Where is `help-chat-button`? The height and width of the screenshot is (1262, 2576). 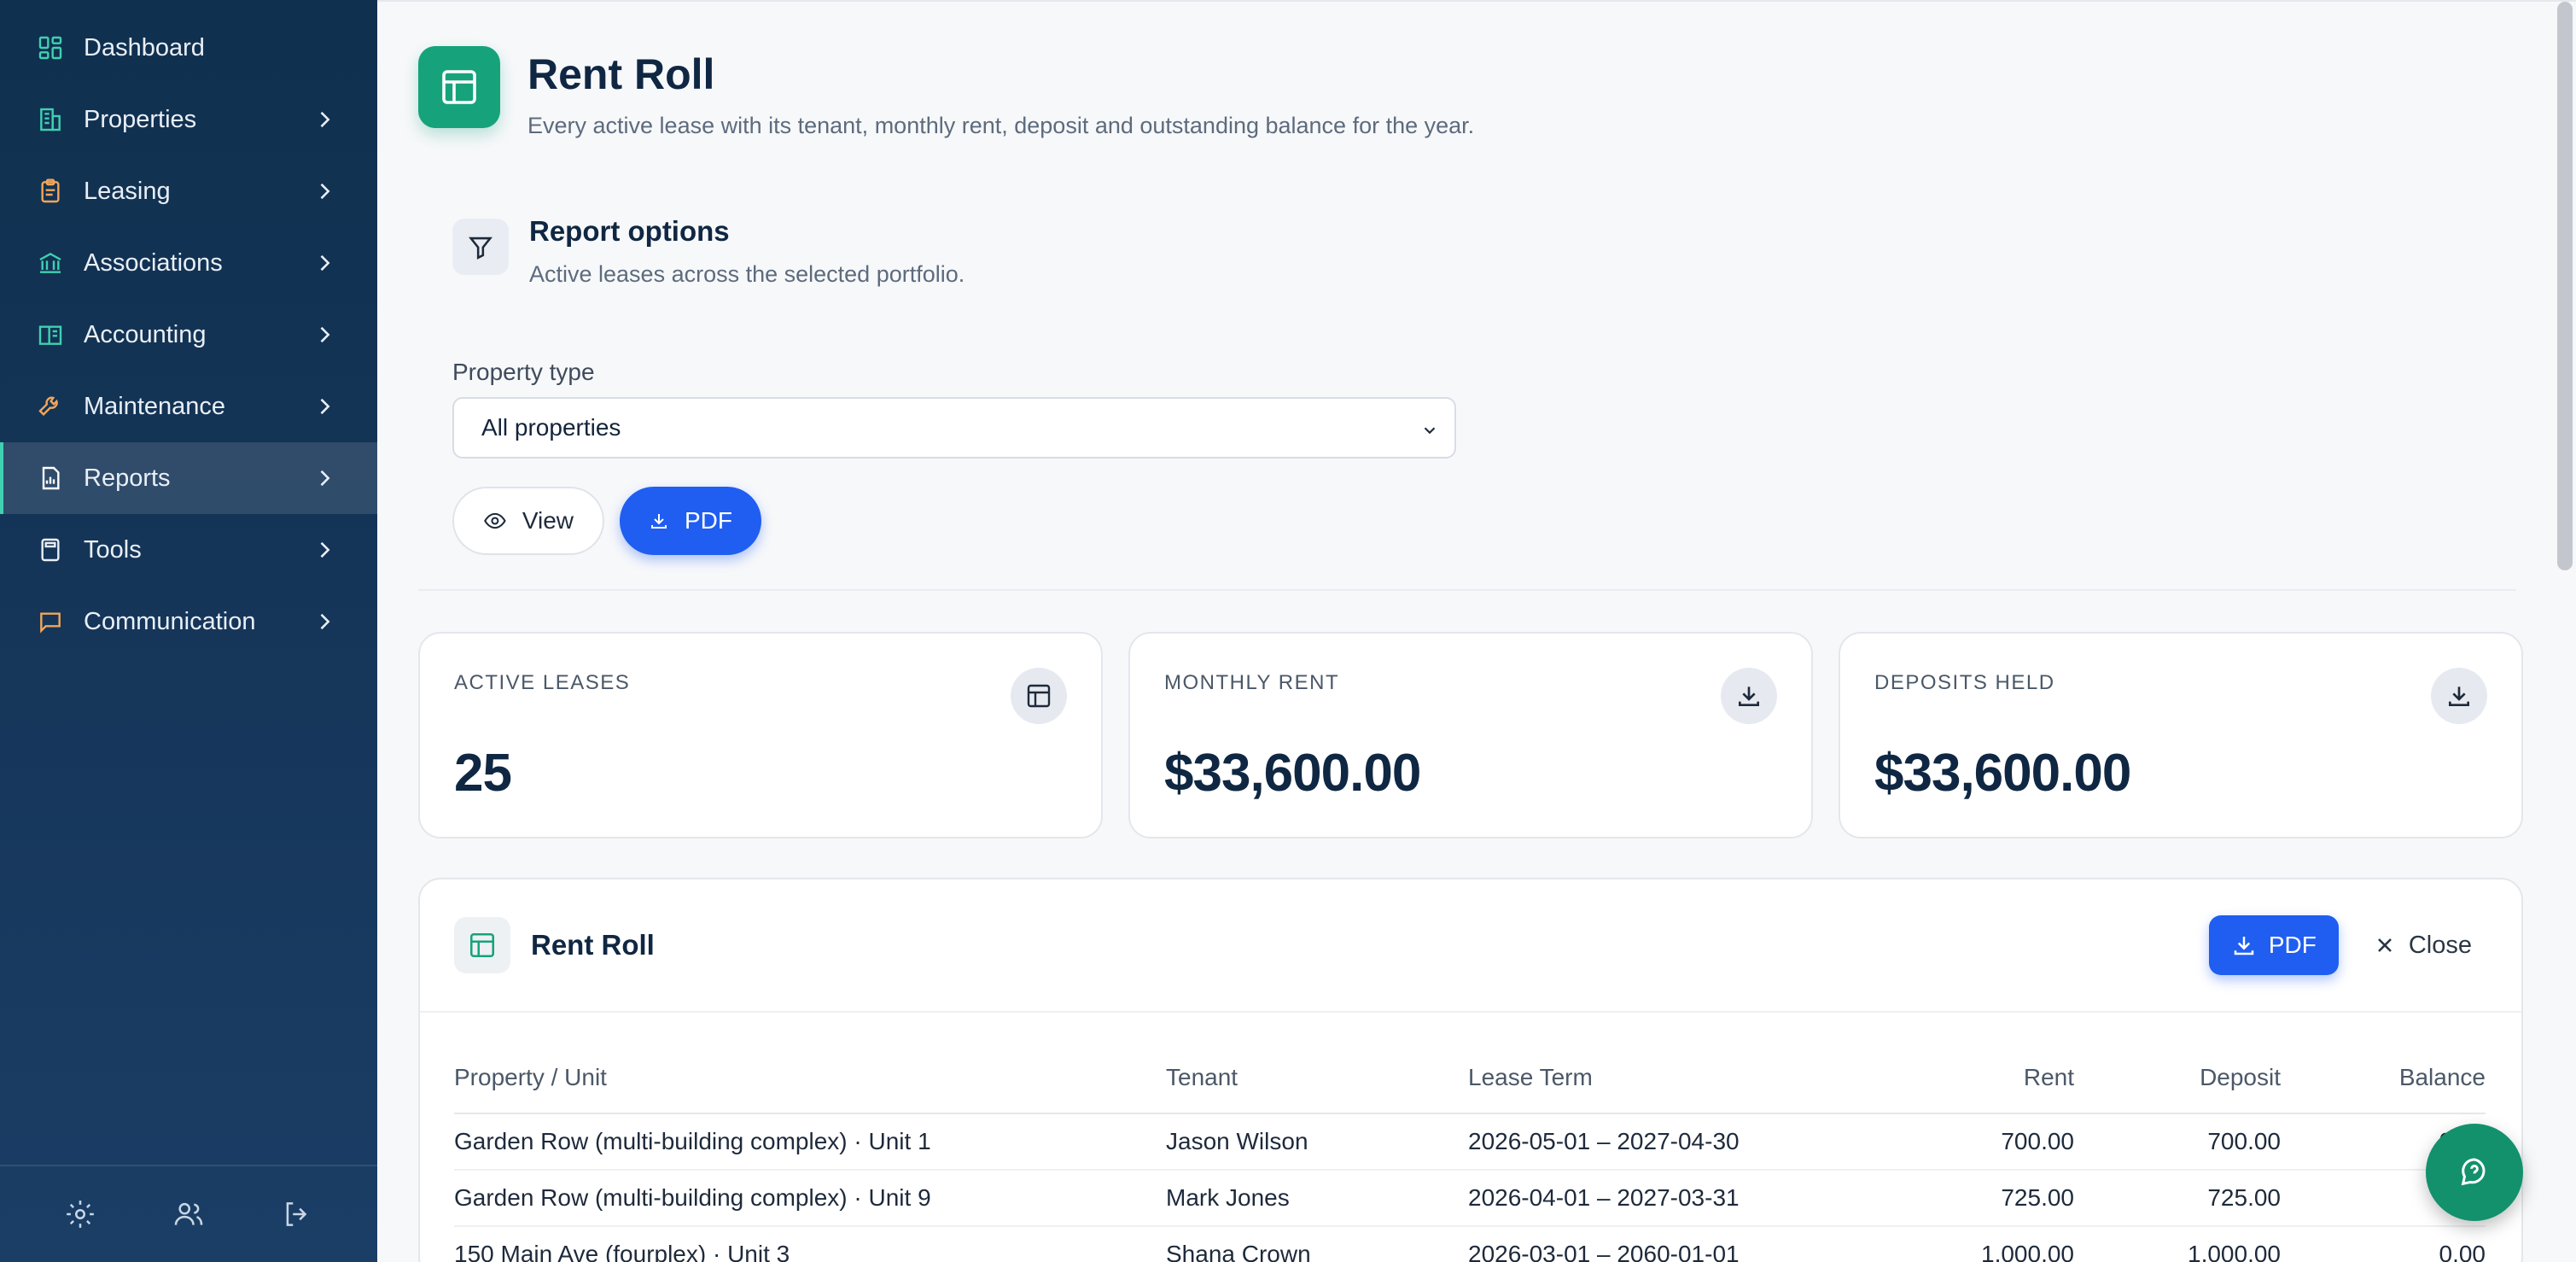
help-chat-button is located at coordinates (2474, 1172).